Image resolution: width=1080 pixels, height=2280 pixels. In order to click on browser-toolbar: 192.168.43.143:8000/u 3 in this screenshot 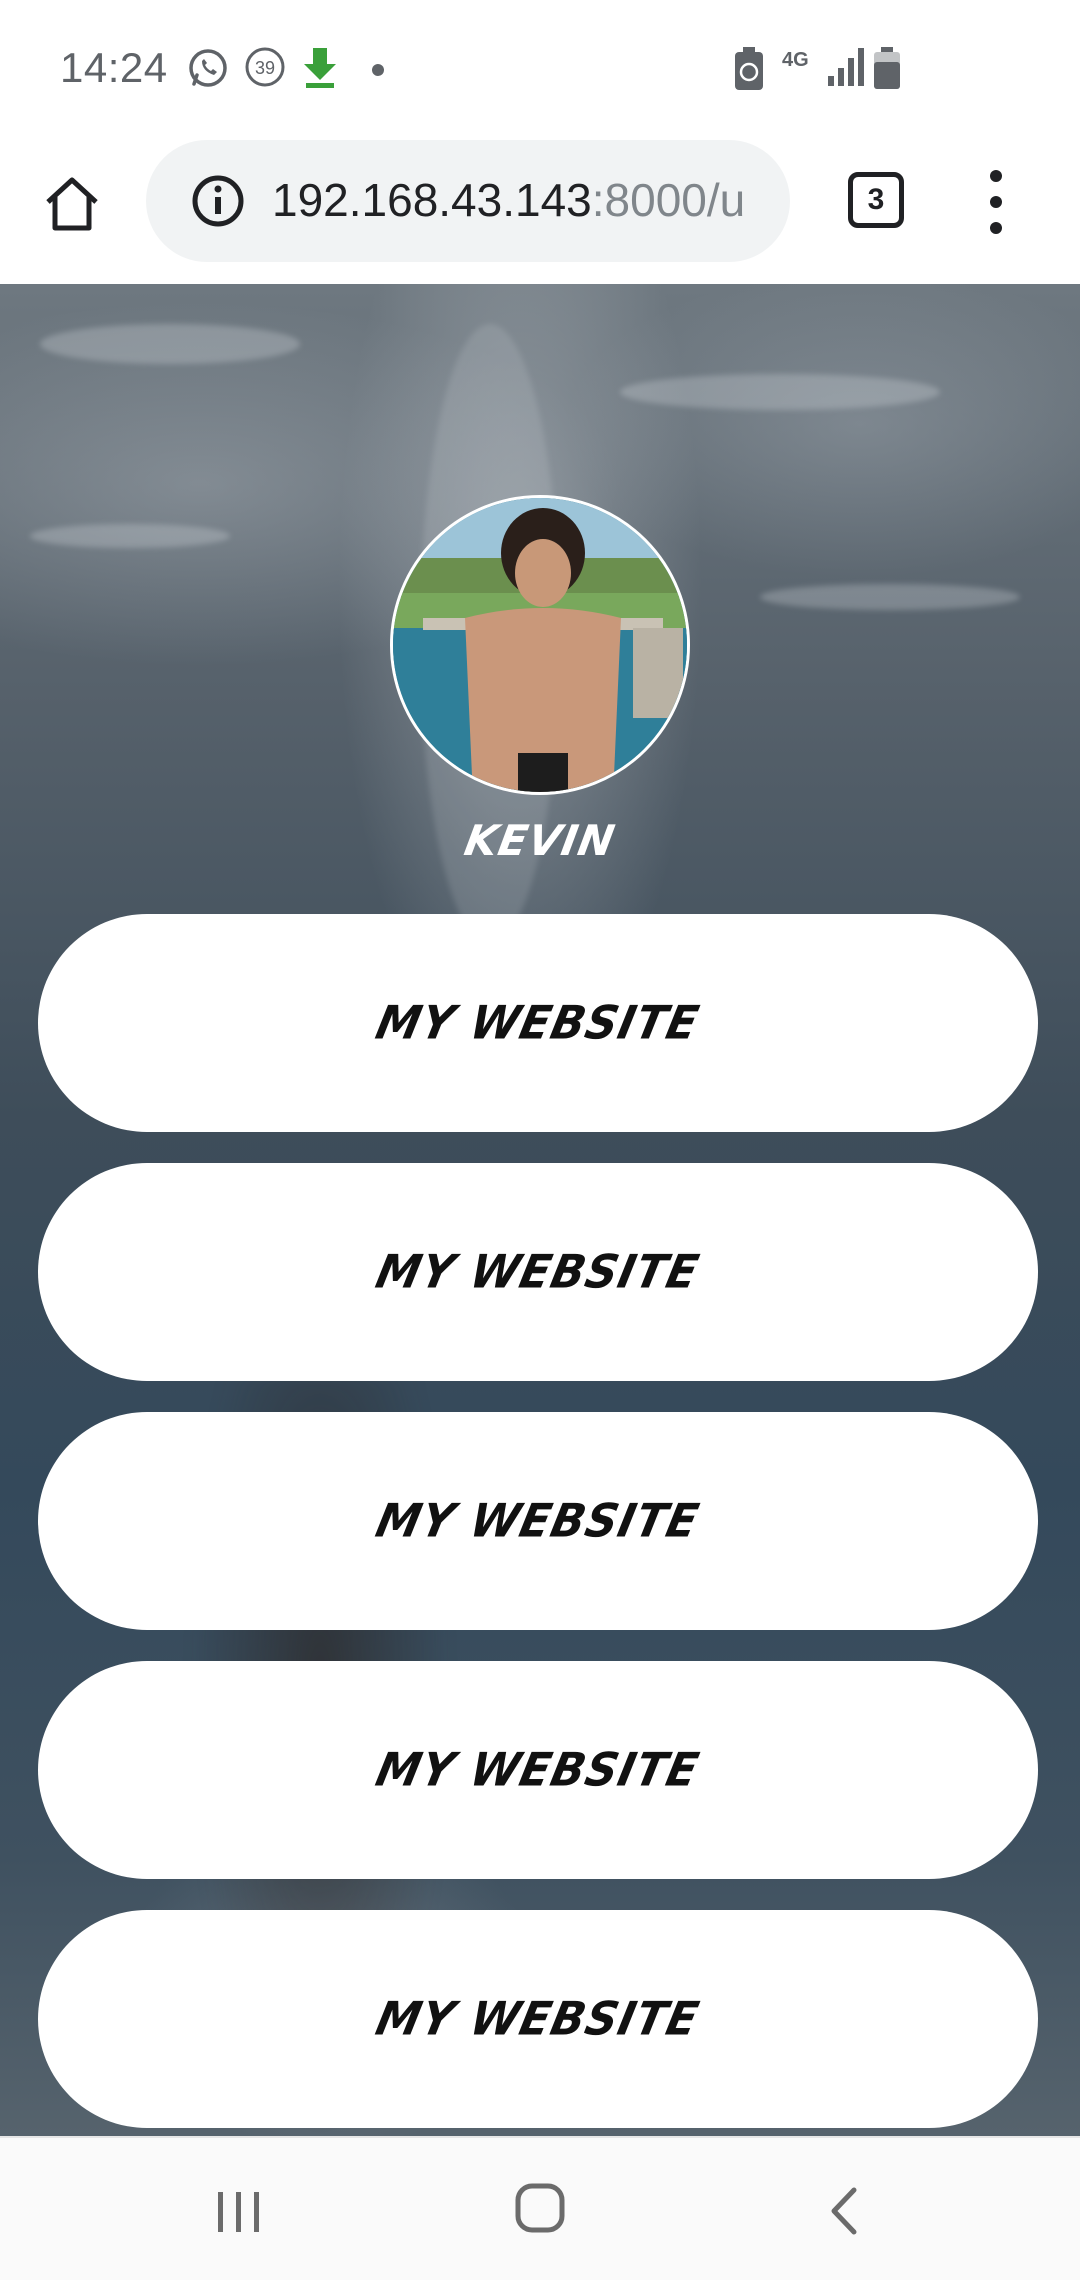, I will do `click(540, 212)`.